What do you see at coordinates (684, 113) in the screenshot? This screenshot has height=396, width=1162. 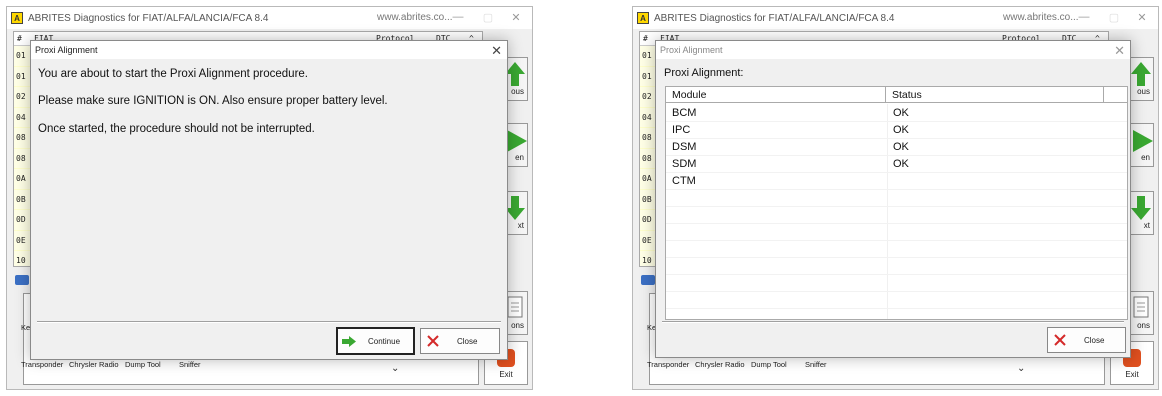 I see `row-module: BCM` at bounding box center [684, 113].